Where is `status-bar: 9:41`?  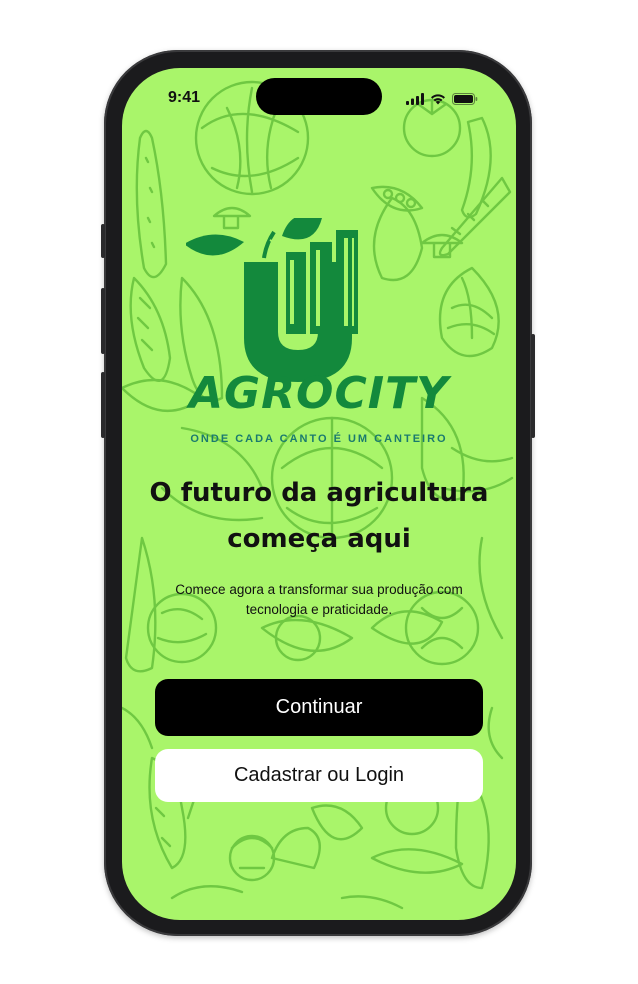 status-bar: 9:41 is located at coordinates (319, 98).